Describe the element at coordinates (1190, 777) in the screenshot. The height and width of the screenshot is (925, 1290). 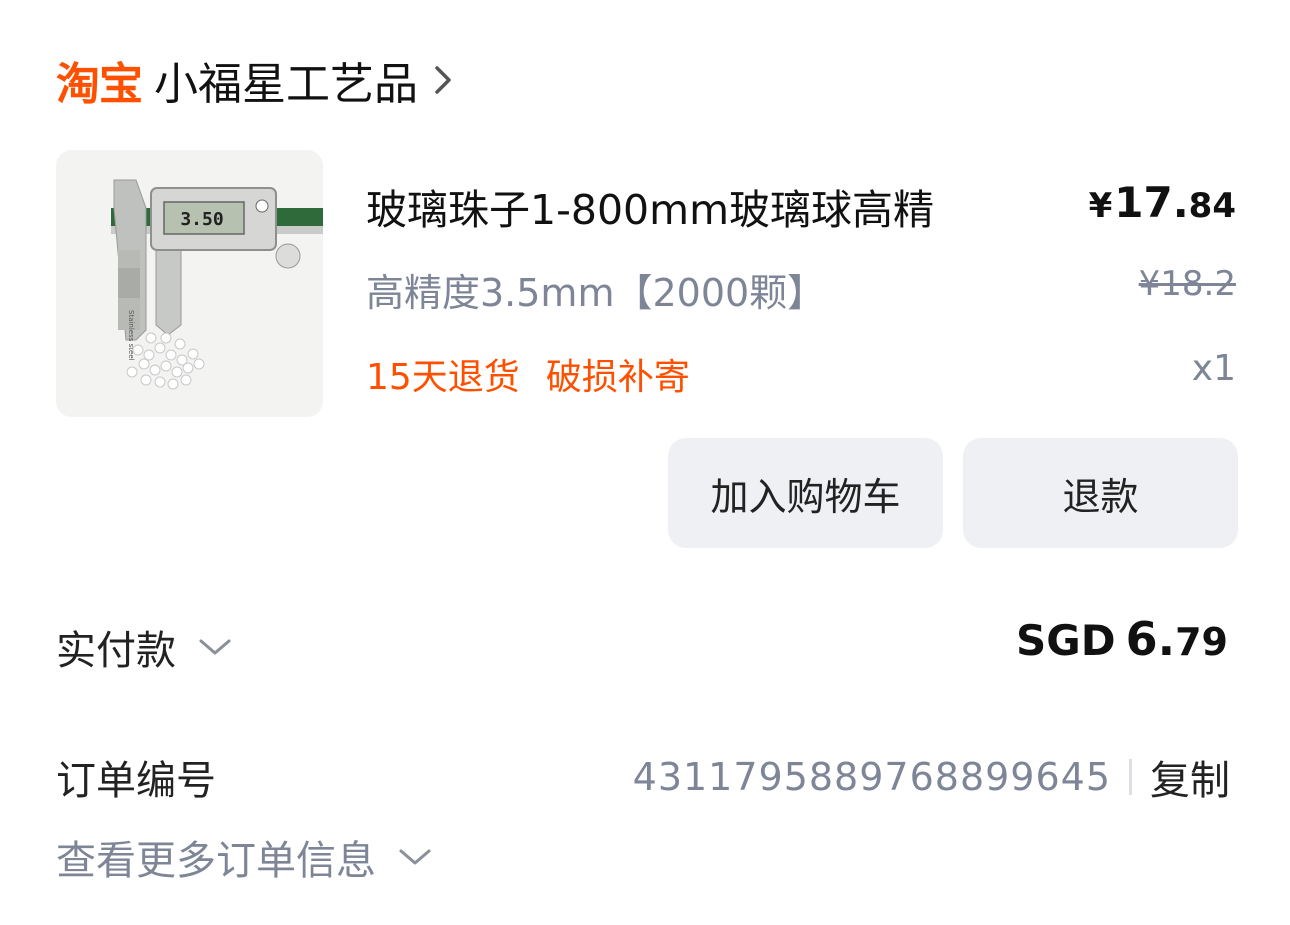
I see `copy-button: 复制` at that location.